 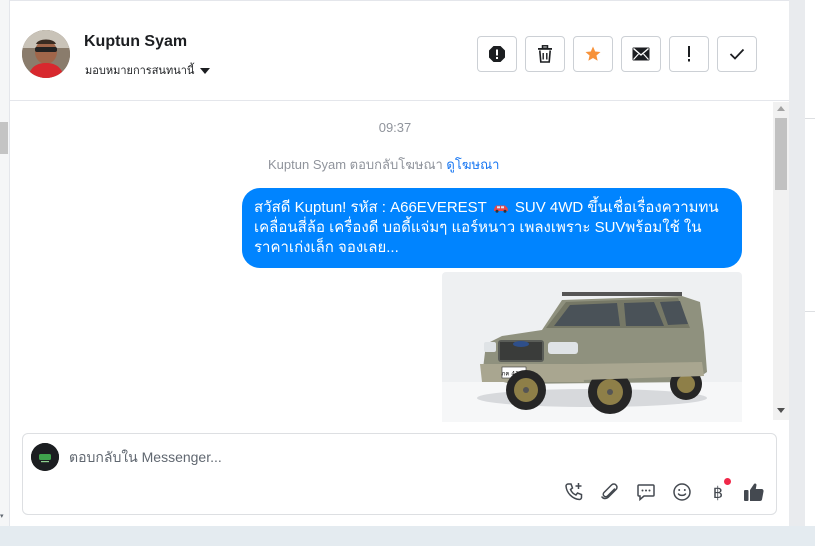 I want to click on checkmark-icon, so click(x=737, y=54).